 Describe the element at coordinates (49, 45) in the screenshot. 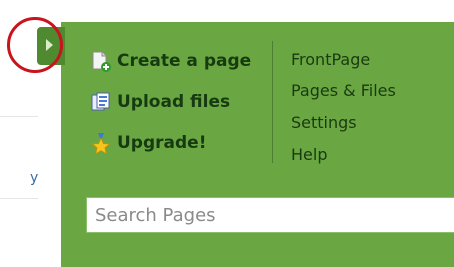

I see `chevron-right-icon` at that location.